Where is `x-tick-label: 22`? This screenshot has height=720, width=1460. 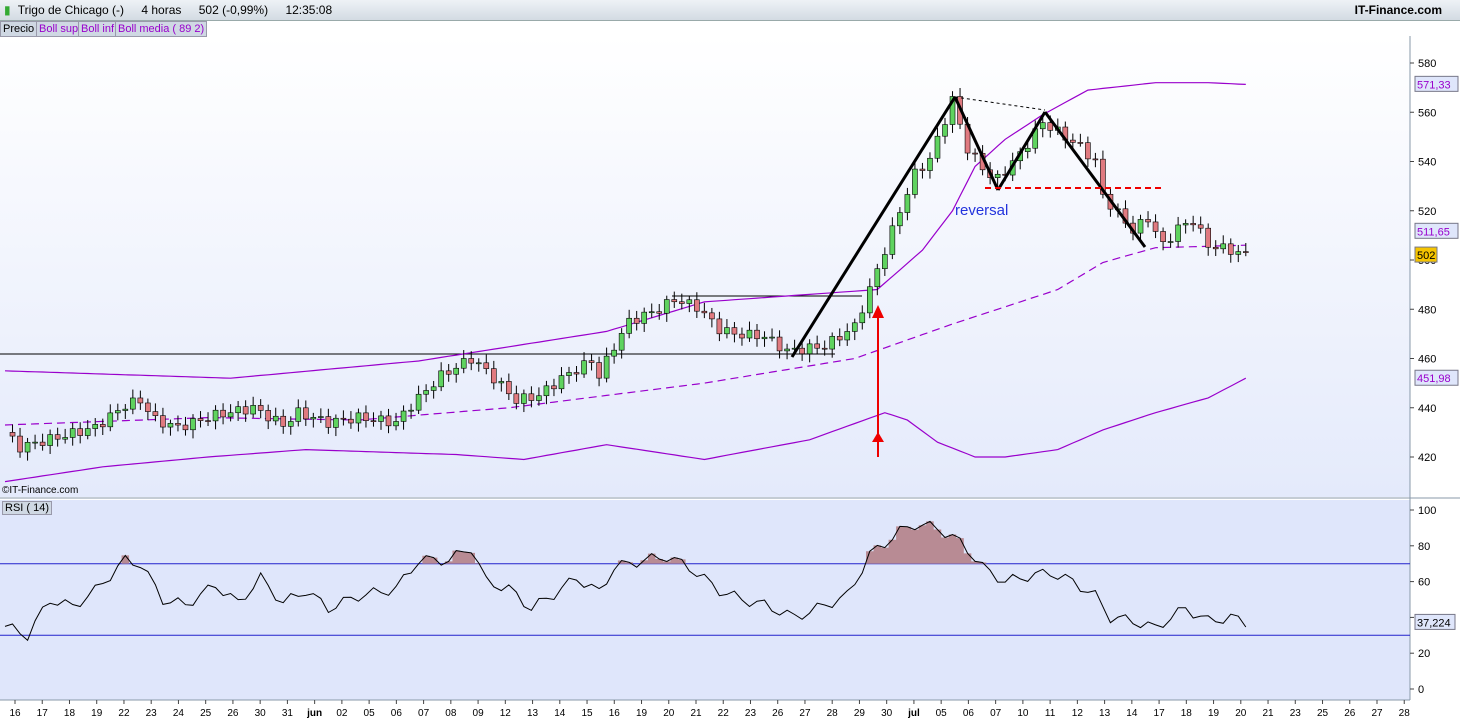 x-tick-label: 22 is located at coordinates (124, 713).